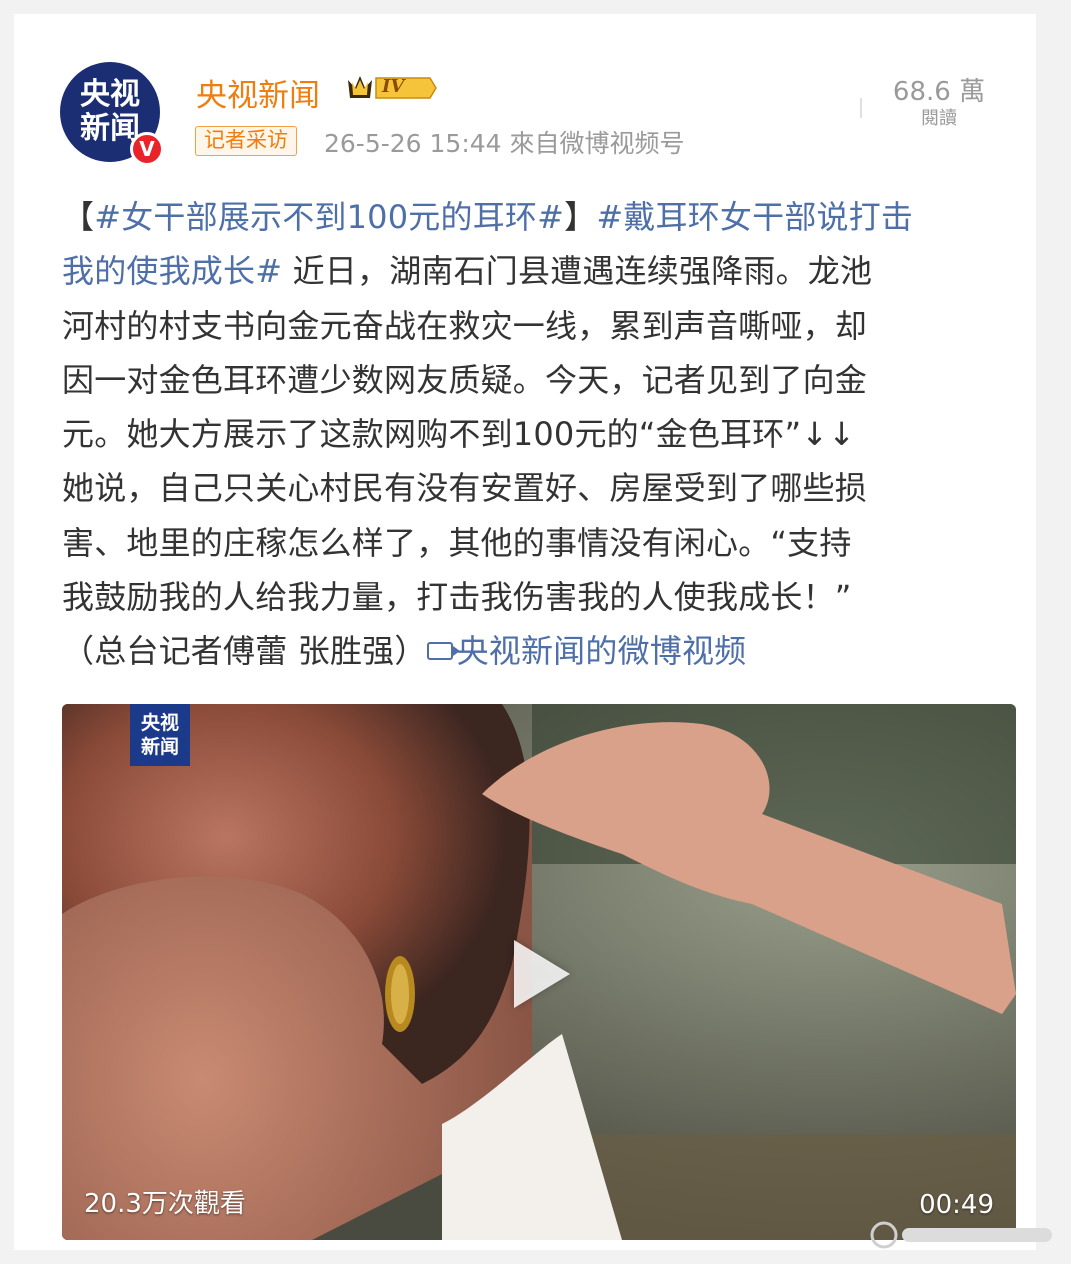  Describe the element at coordinates (465, 325) in the screenshot. I see `text-segment: 河村的村支书向金元奋战在救灾一线，累到声音嘶哑，却` at that location.